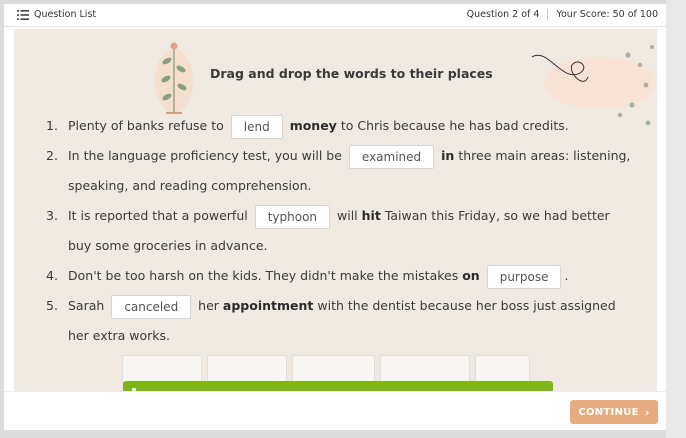 The width and height of the screenshot is (686, 438). Describe the element at coordinates (454, 125) in the screenshot. I see `question-text: to Chris because he has bad credits.` at that location.